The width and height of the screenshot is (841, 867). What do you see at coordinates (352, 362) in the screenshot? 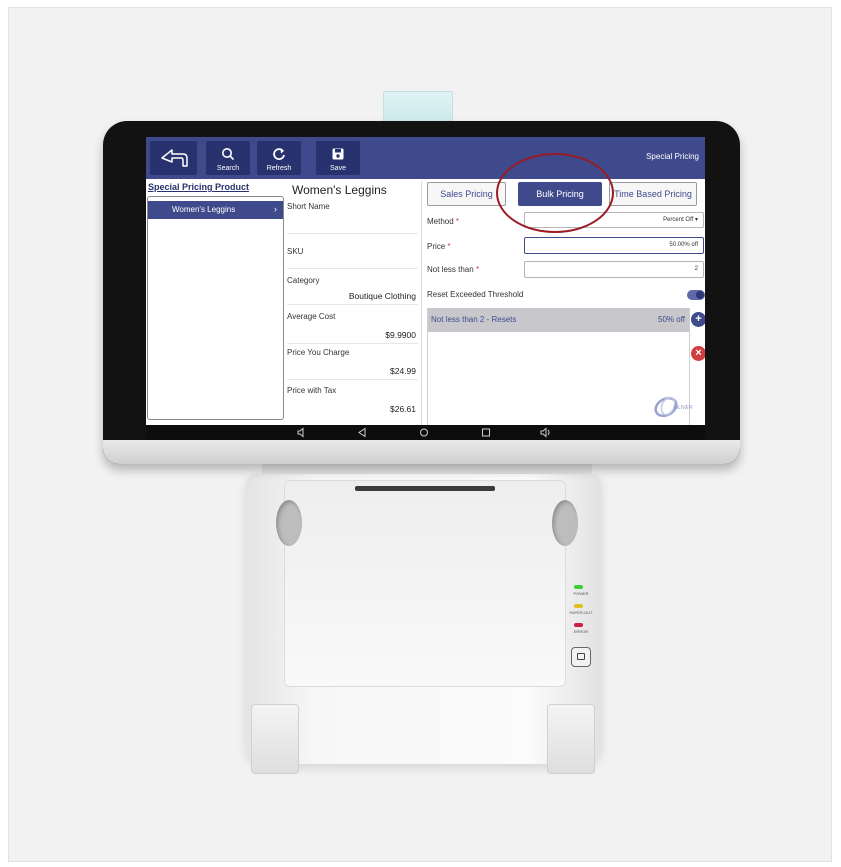
I see `price-you-charge-field: Price You Charge $24.99` at bounding box center [352, 362].